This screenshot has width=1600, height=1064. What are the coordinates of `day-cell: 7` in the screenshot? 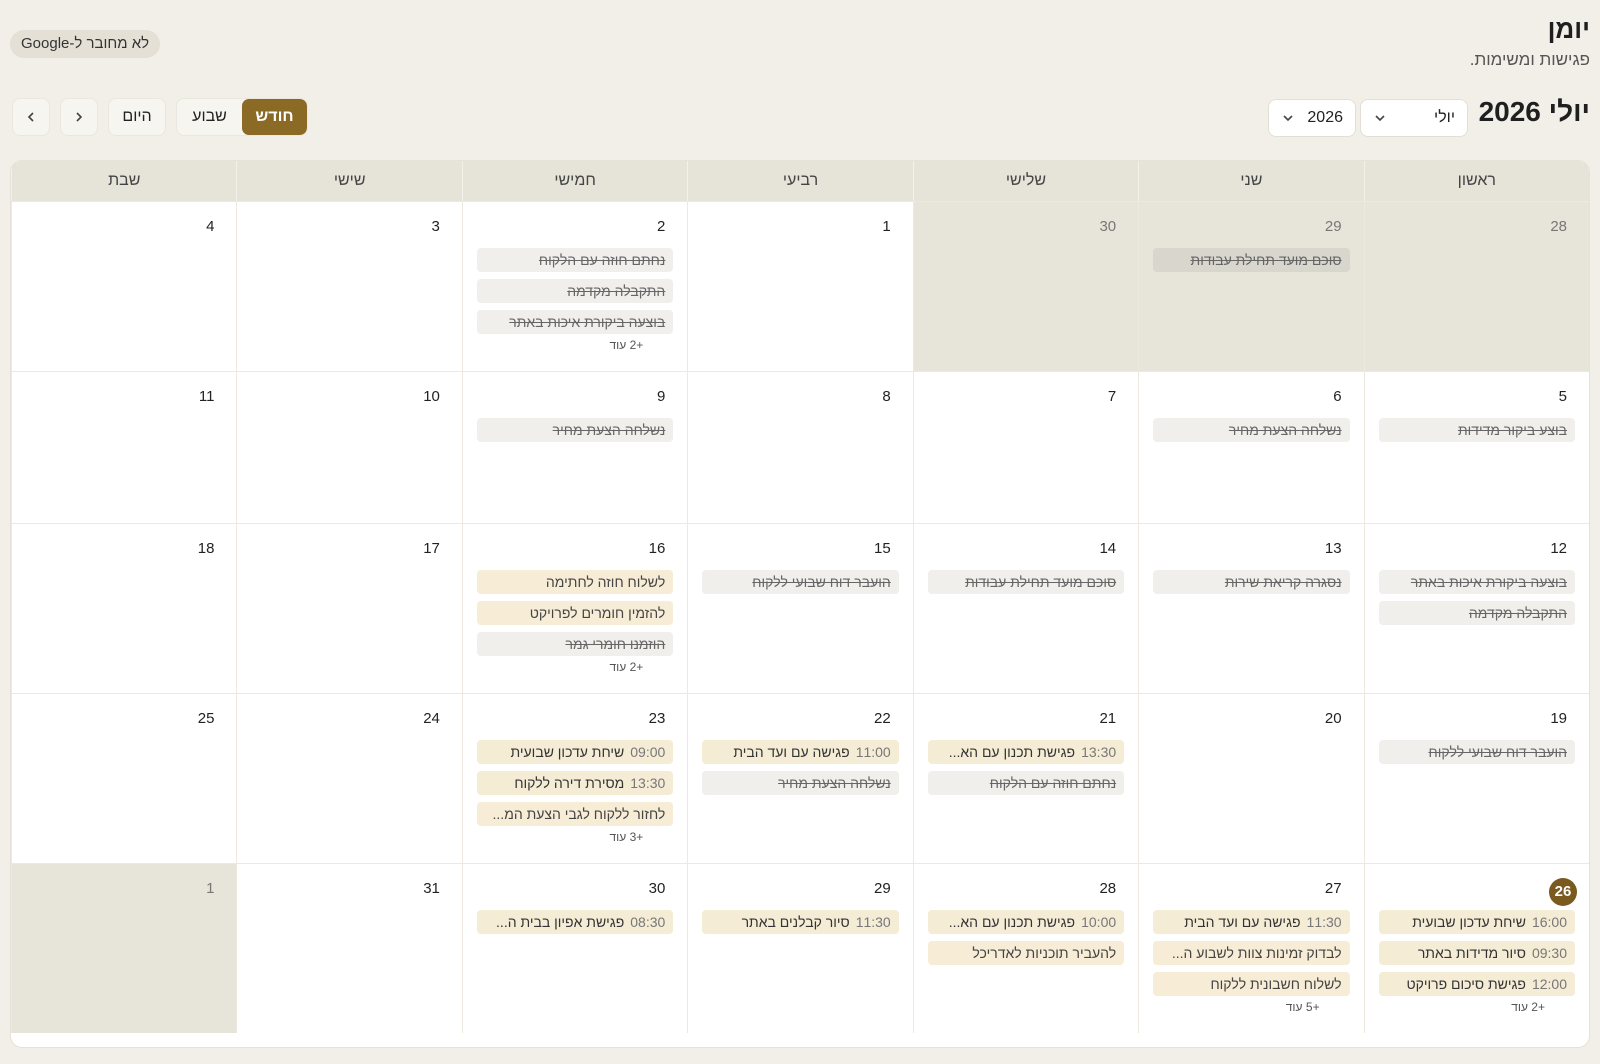 It's located at (1025, 447).